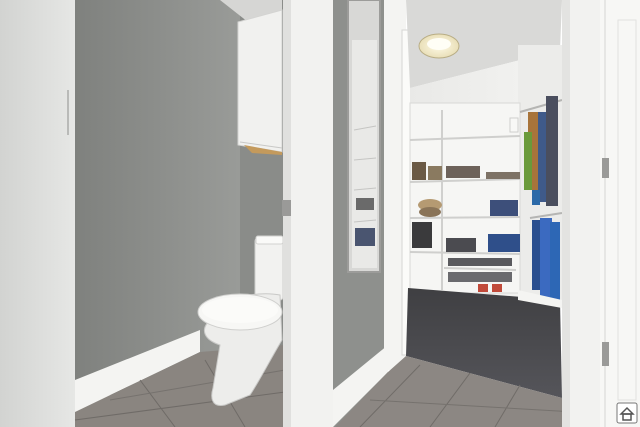 This screenshot has width=640, height=427. Describe the element at coordinates (364, 136) in the screenshot. I see `mirror` at that location.